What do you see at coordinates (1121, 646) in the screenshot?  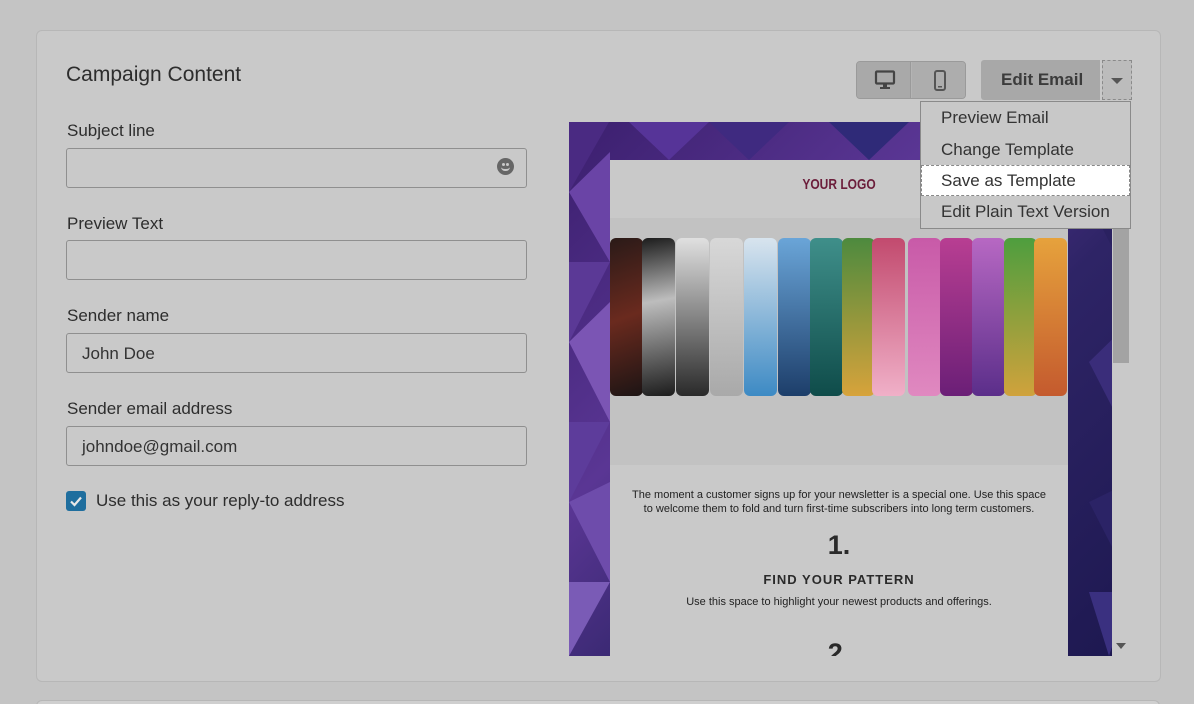 I see `scroll-down-arrow-icon` at bounding box center [1121, 646].